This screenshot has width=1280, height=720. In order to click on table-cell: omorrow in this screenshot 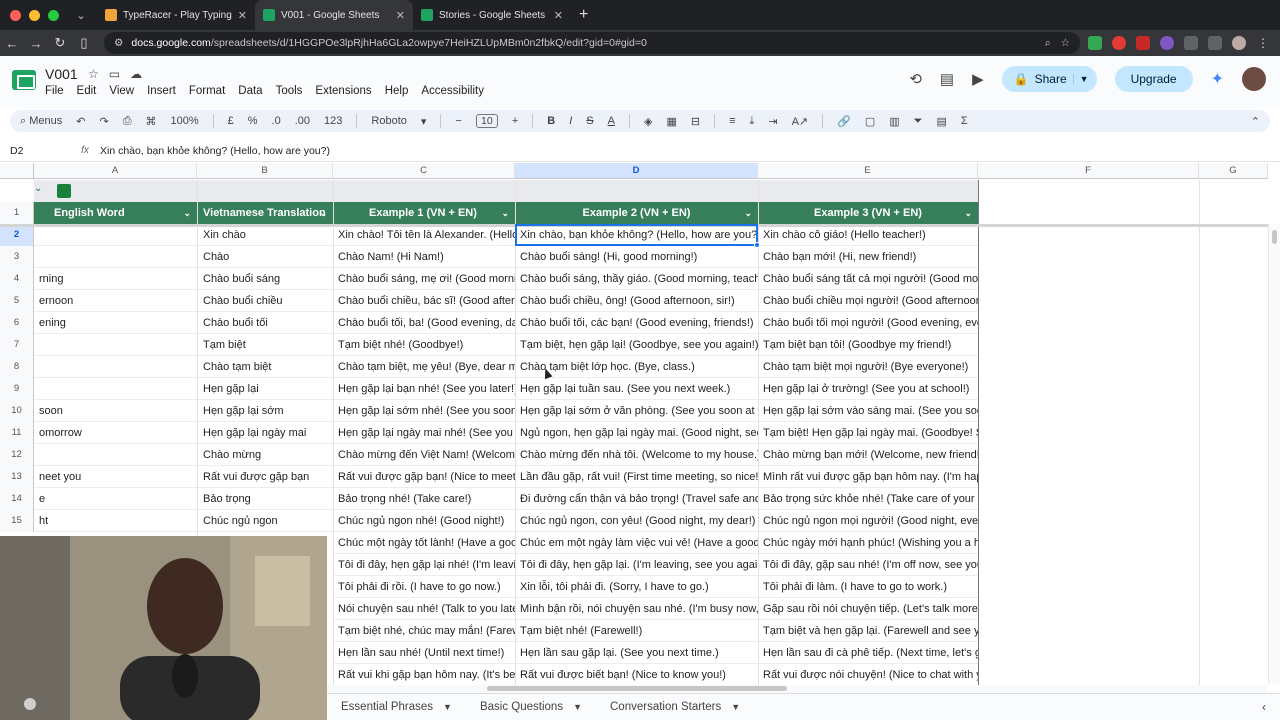, I will do `click(115, 433)`.